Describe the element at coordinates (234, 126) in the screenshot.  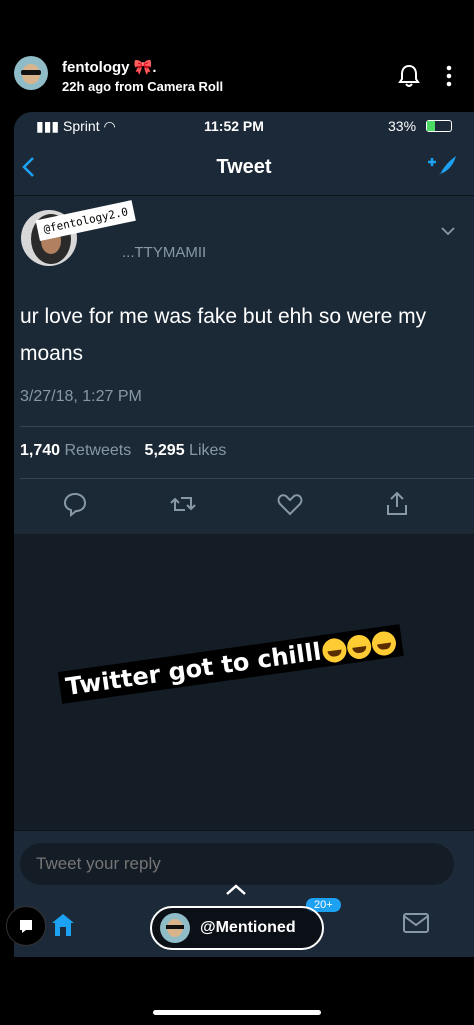
I see `clock: 11:52 PM` at that location.